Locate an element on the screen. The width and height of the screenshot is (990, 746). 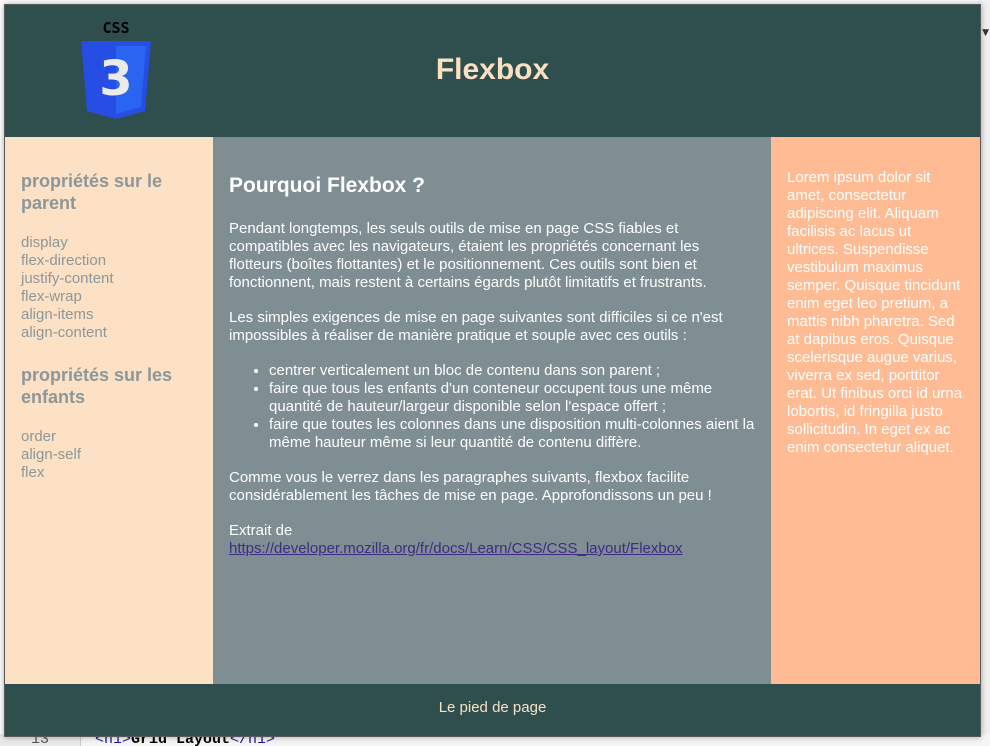
footer-text: Le pied de page is located at coordinates (492, 707).